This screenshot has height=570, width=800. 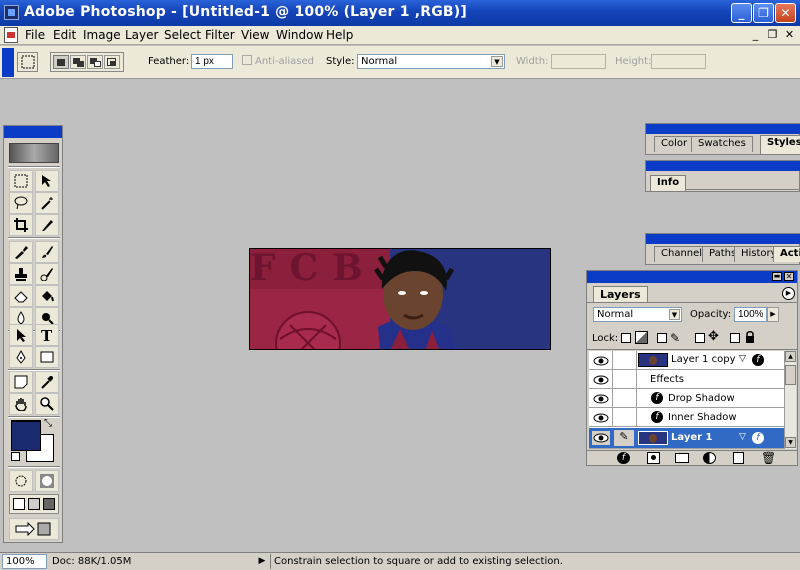 I want to click on tab-swatches: Swatches, so click(x=722, y=144).